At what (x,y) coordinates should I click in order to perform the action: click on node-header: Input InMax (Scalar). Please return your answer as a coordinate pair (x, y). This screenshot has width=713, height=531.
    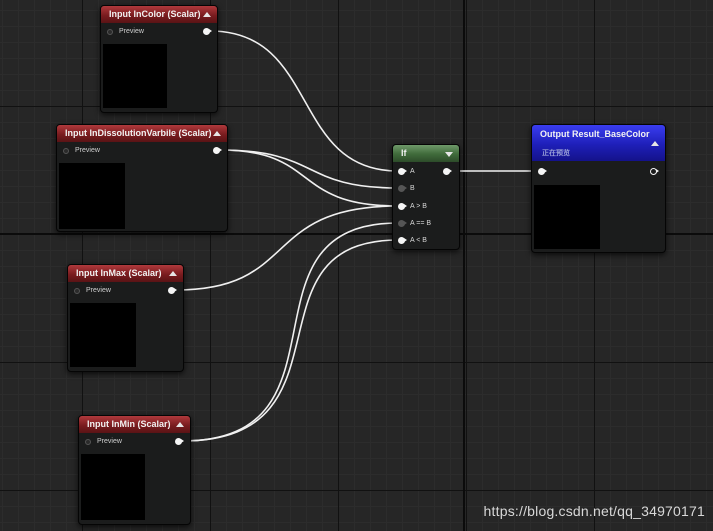
    Looking at the image, I should click on (125, 273).